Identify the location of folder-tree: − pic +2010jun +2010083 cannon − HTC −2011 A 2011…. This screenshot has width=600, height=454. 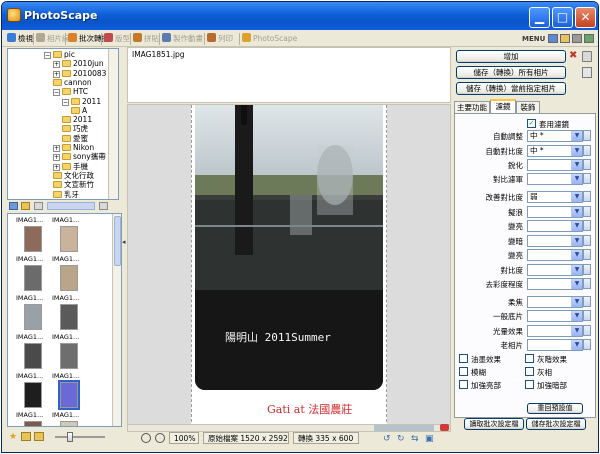
(63, 124).